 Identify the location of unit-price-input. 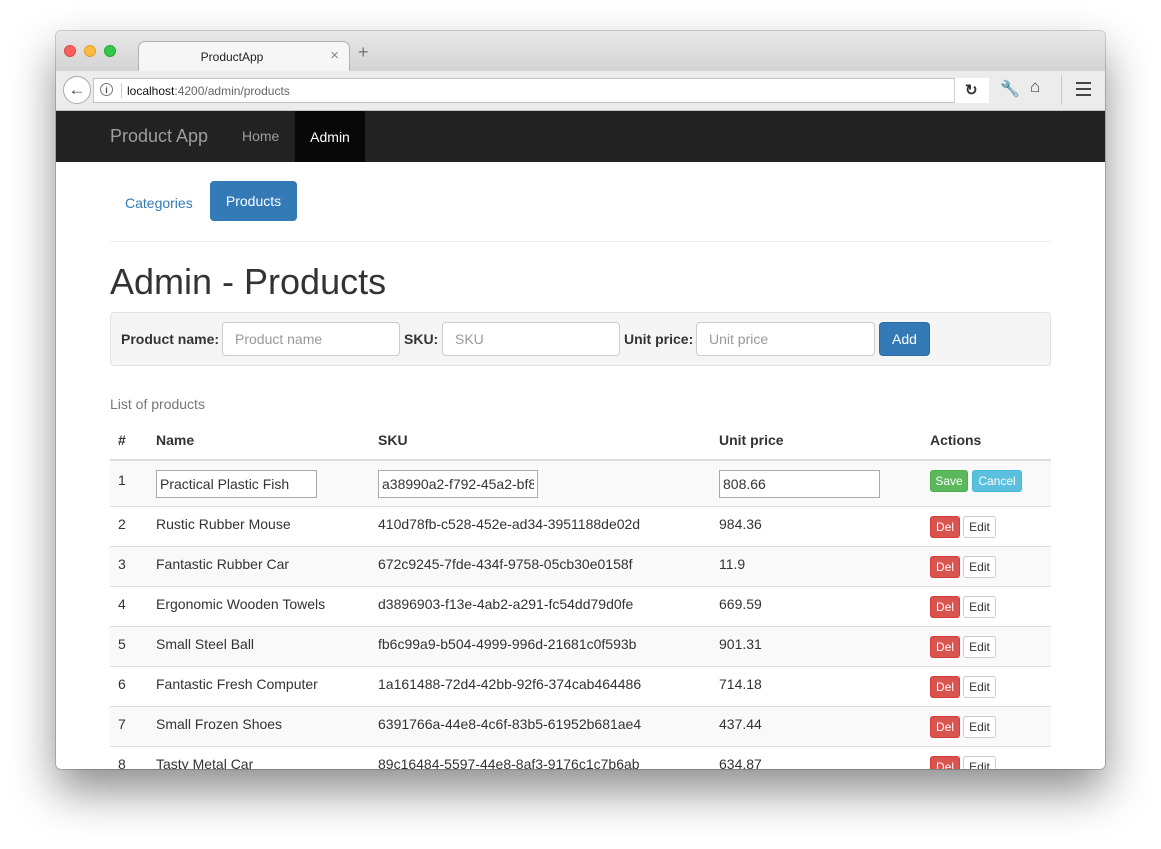
(785, 339).